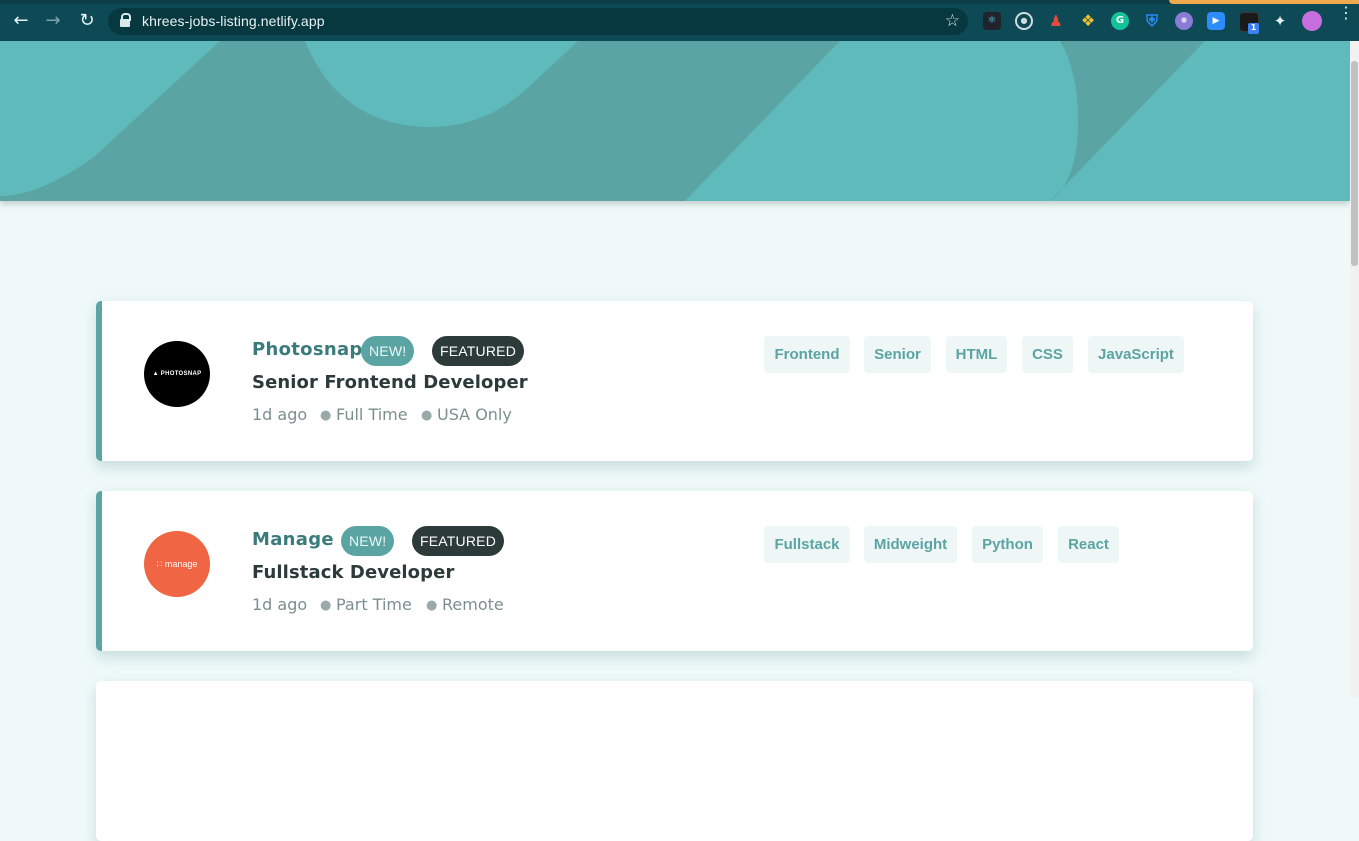  Describe the element at coordinates (353, 572) in the screenshot. I see `job-position: Fullstack Developer` at that location.